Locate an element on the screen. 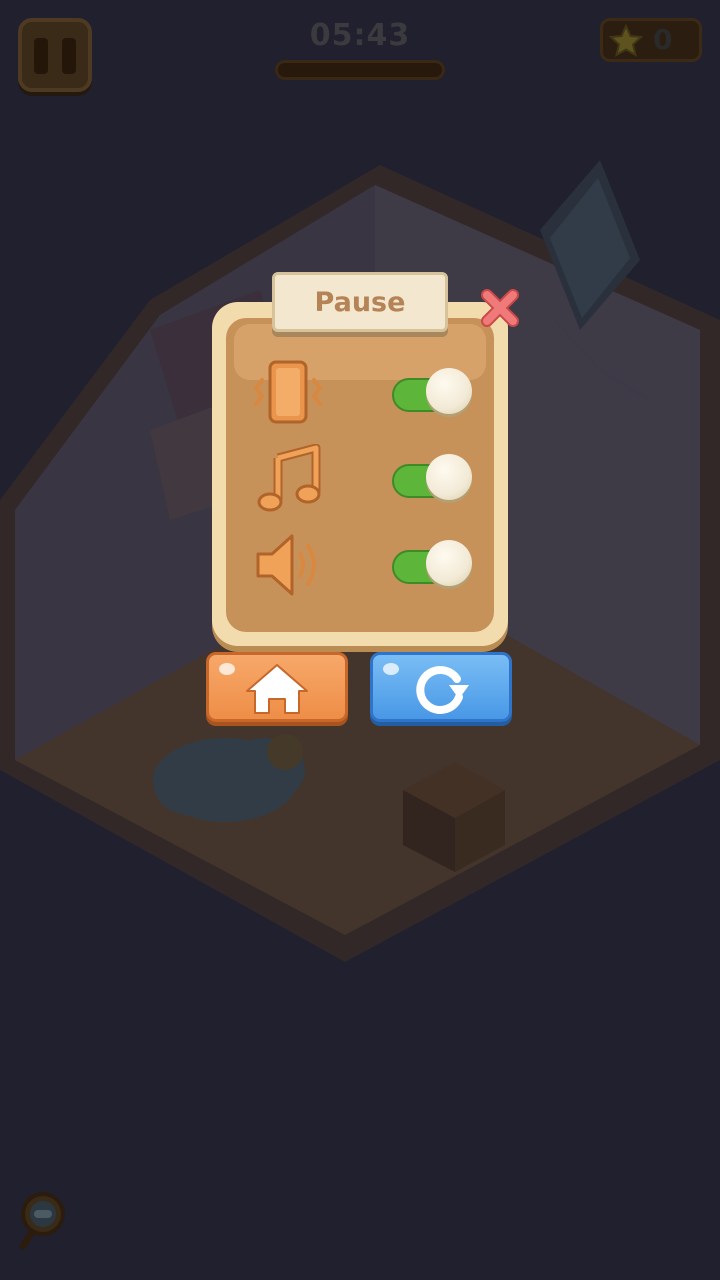 This screenshot has width=720, height=1280. restart-icon is located at coordinates (442, 690).